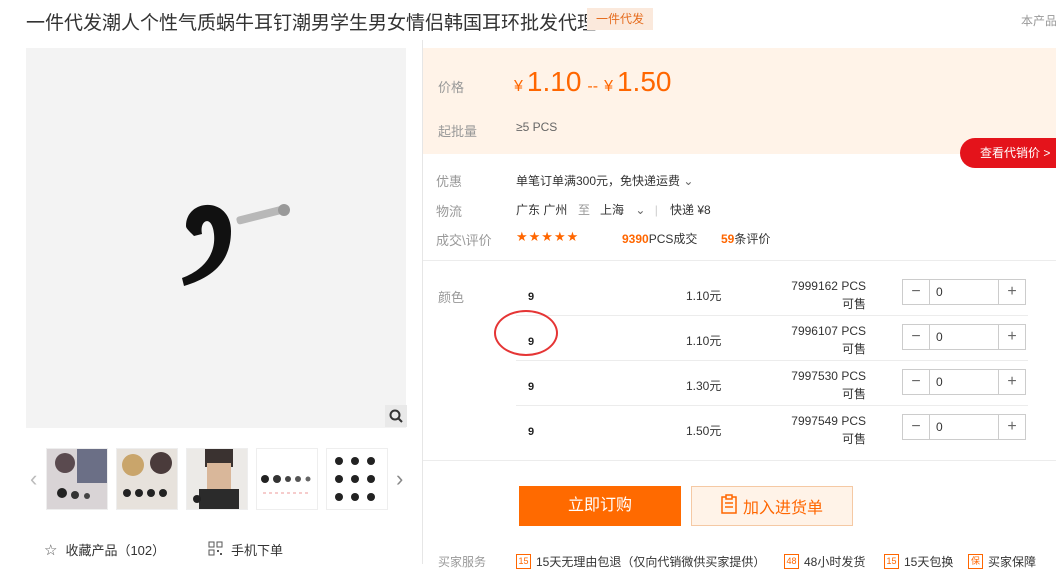 This screenshot has width=1056, height=570. Describe the element at coordinates (396, 416) in the screenshot. I see `zoom-icon` at that location.